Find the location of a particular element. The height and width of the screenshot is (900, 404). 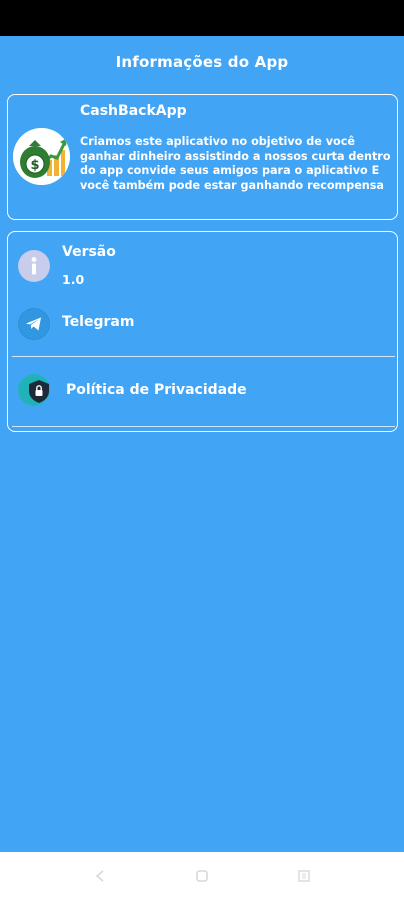

info-icon is located at coordinates (34, 266).